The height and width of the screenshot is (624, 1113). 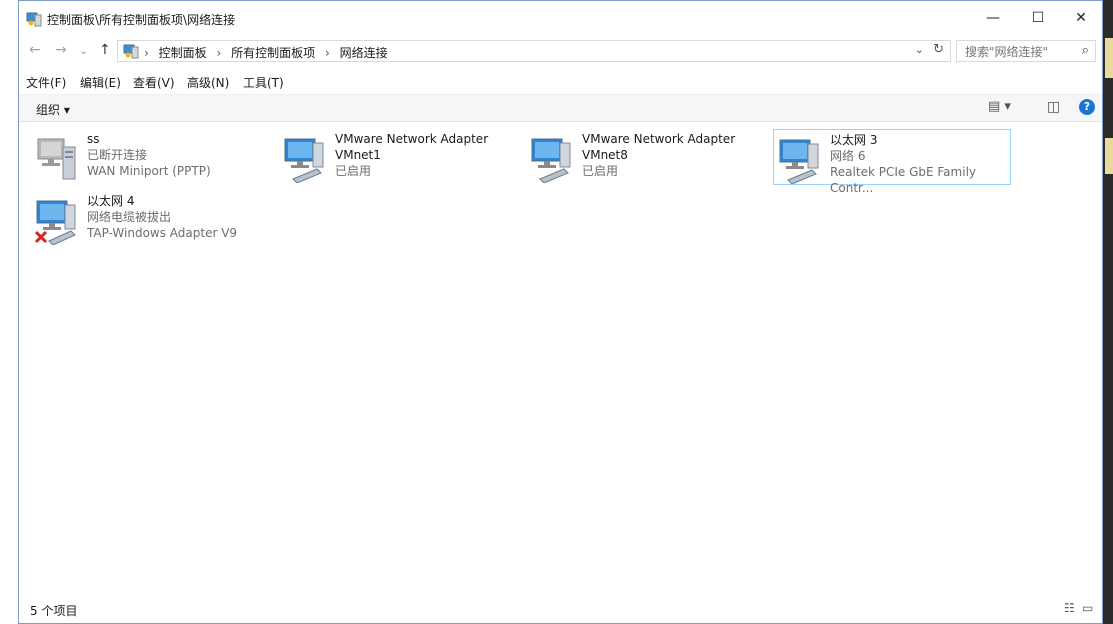 What do you see at coordinates (364, 53) in the screenshot?
I see `breadcrumb-network-connections: 网络连接` at bounding box center [364, 53].